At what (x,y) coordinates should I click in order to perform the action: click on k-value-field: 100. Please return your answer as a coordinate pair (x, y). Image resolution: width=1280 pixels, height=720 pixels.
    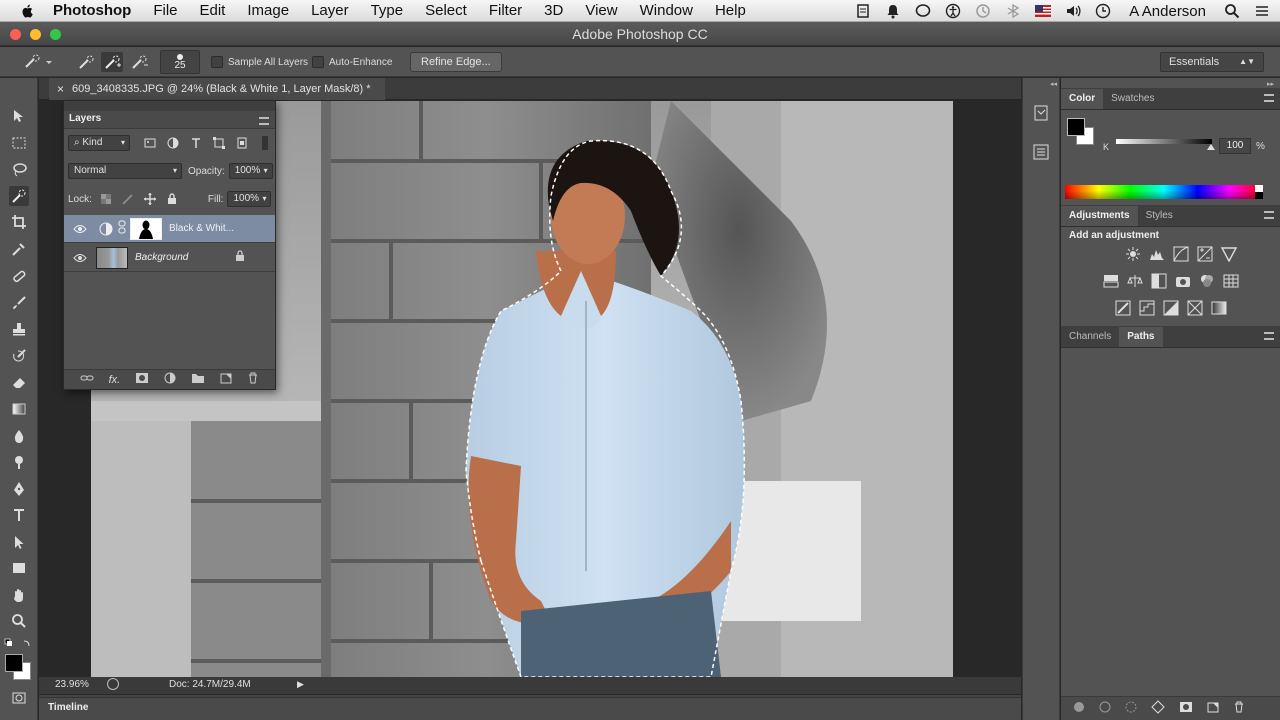
    Looking at the image, I should click on (1235, 146).